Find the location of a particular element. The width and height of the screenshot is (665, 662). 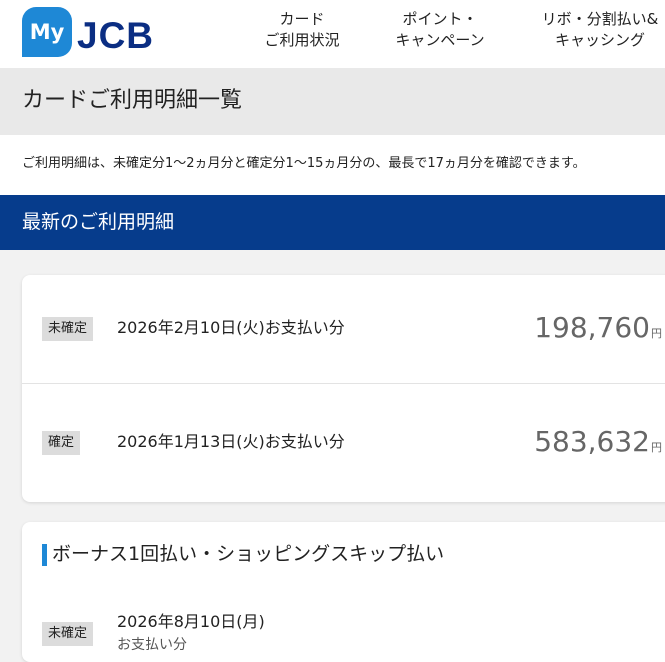

section-accent-bar is located at coordinates (44, 555).